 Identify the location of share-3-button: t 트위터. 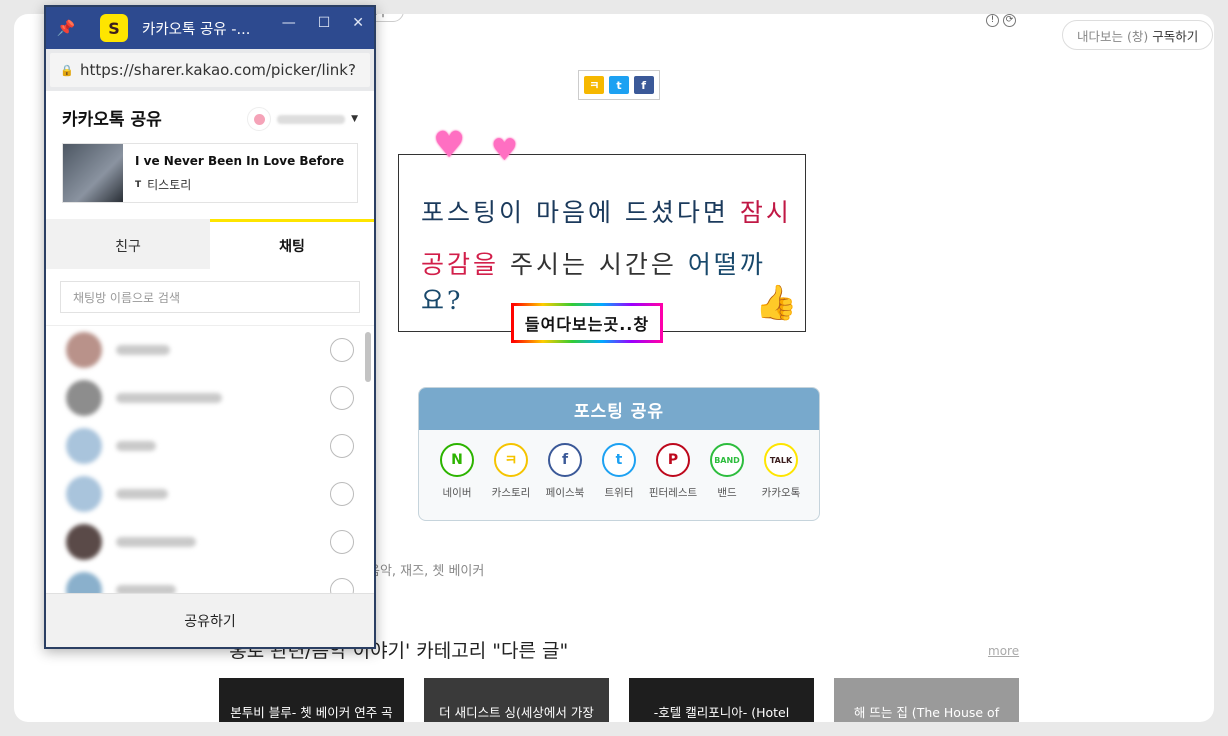
(619, 471).